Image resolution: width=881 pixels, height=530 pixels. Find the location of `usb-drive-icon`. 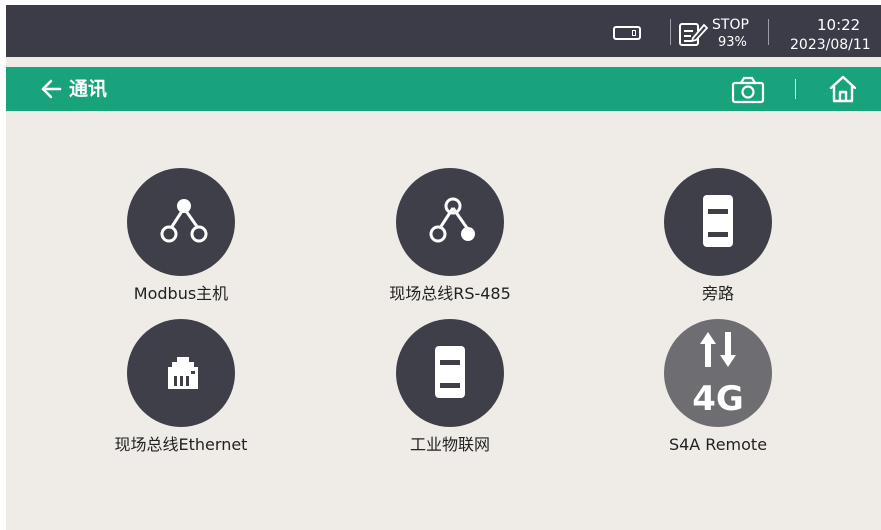

usb-drive-icon is located at coordinates (627, 33).